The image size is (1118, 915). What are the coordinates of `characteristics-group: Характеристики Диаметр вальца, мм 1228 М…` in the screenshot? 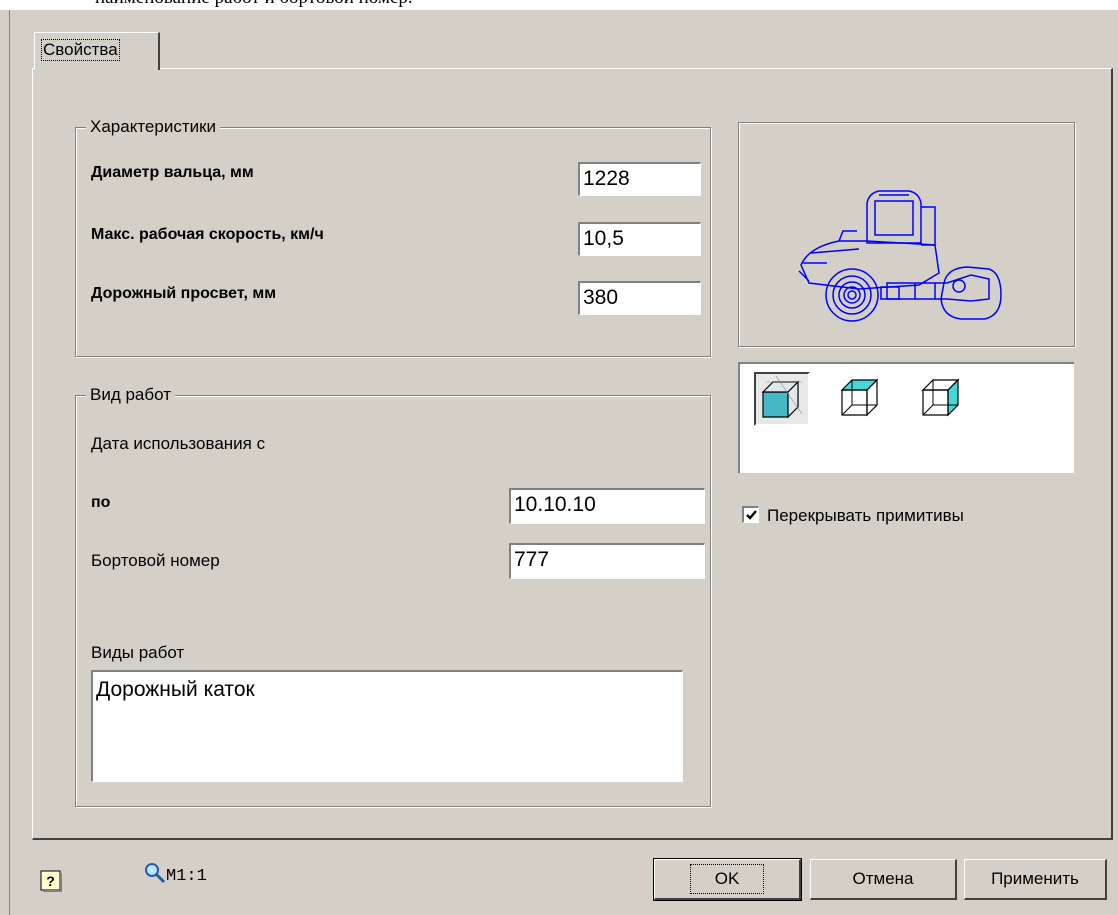 It's located at (393, 237).